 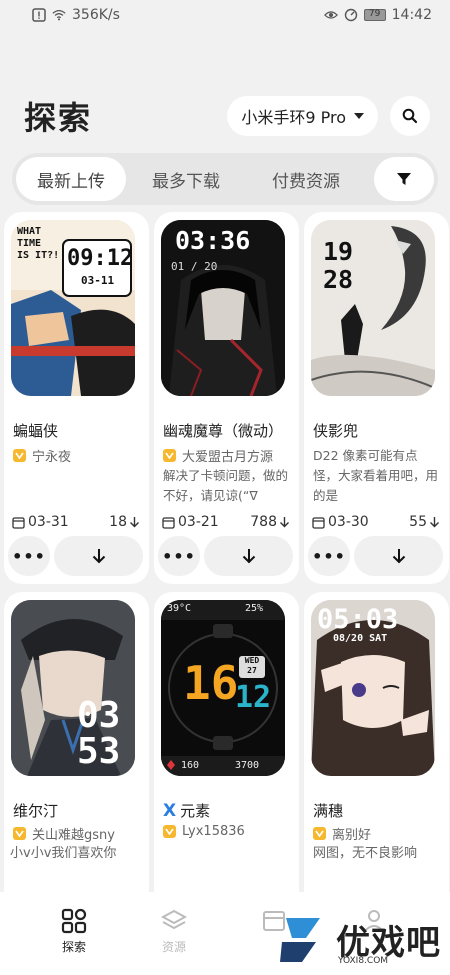 I want to click on day-of-month: 27, so click(x=252, y=670).